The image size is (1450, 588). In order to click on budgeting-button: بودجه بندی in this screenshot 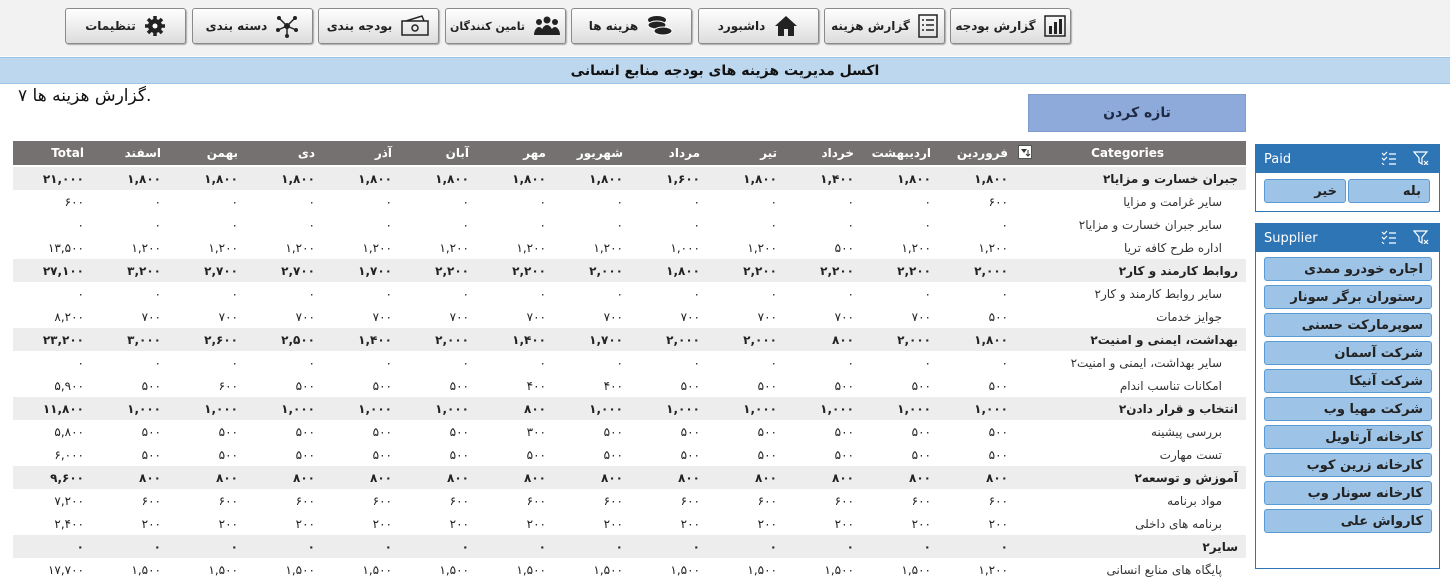, I will do `click(378, 26)`.